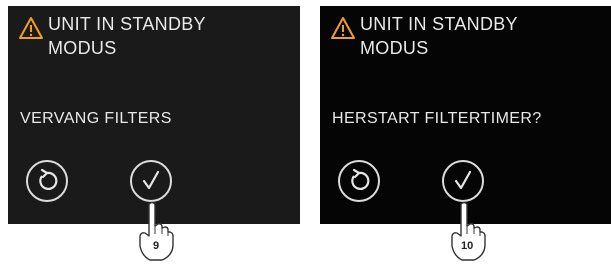 The height and width of the screenshot is (267, 611). I want to click on pointing-hand-icon: 9, so click(154, 231).